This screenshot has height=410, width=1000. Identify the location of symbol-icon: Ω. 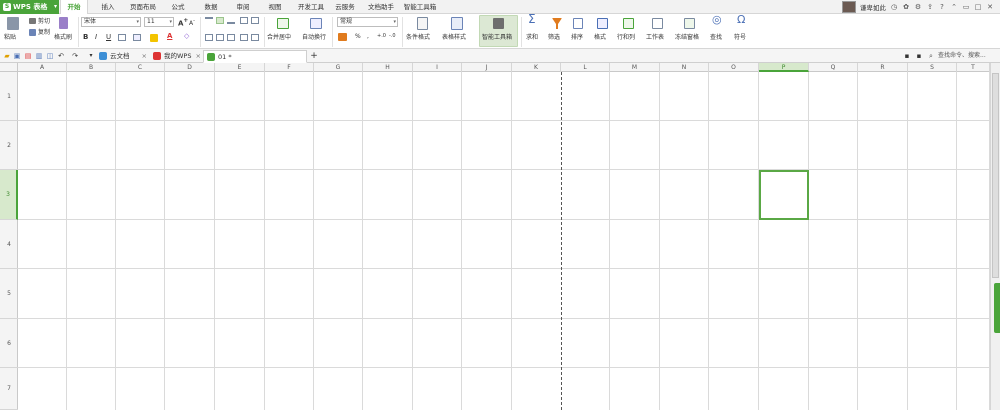
(741, 19).